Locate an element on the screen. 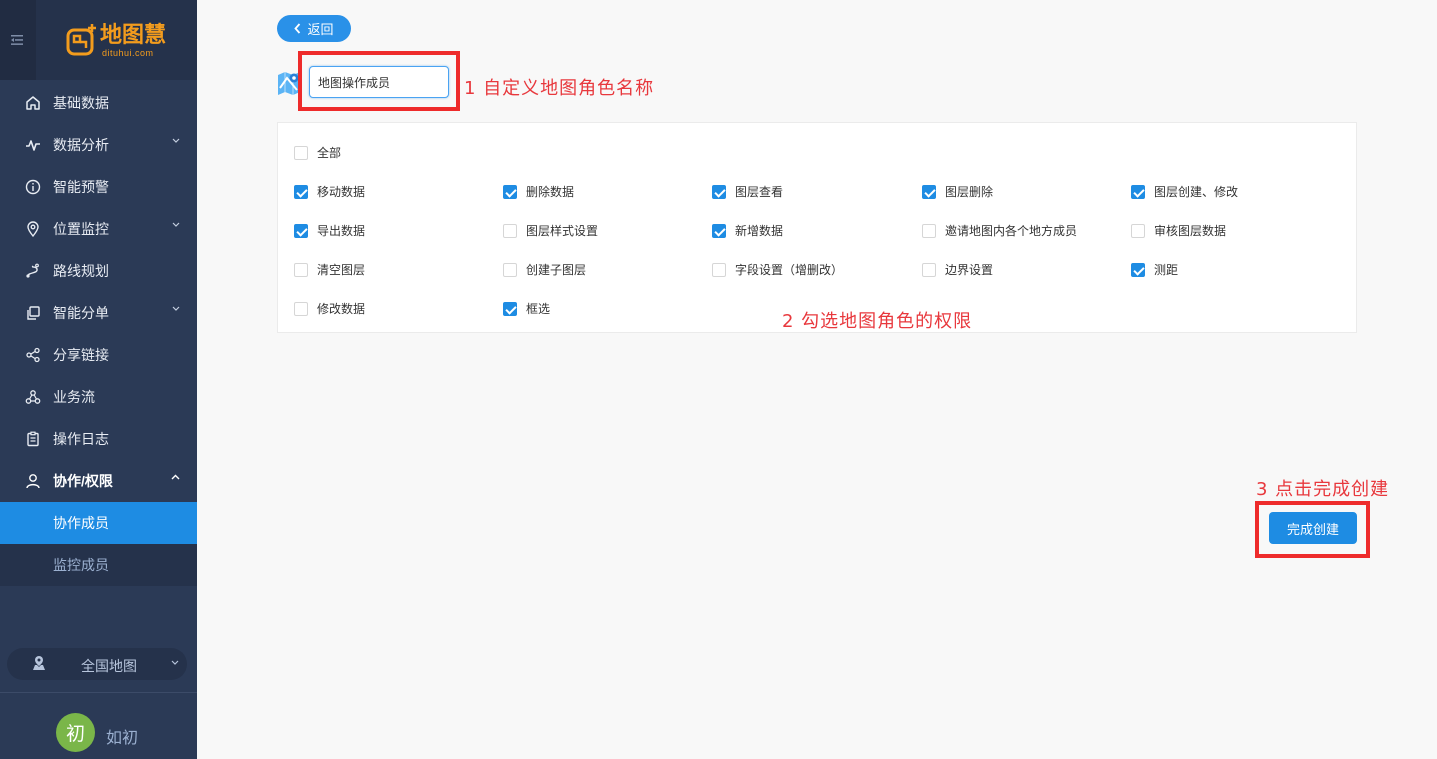 Image resolution: width=1437 pixels, height=759 pixels. sidebar-item-location-monitor: 位置监控 is located at coordinates (98, 229).